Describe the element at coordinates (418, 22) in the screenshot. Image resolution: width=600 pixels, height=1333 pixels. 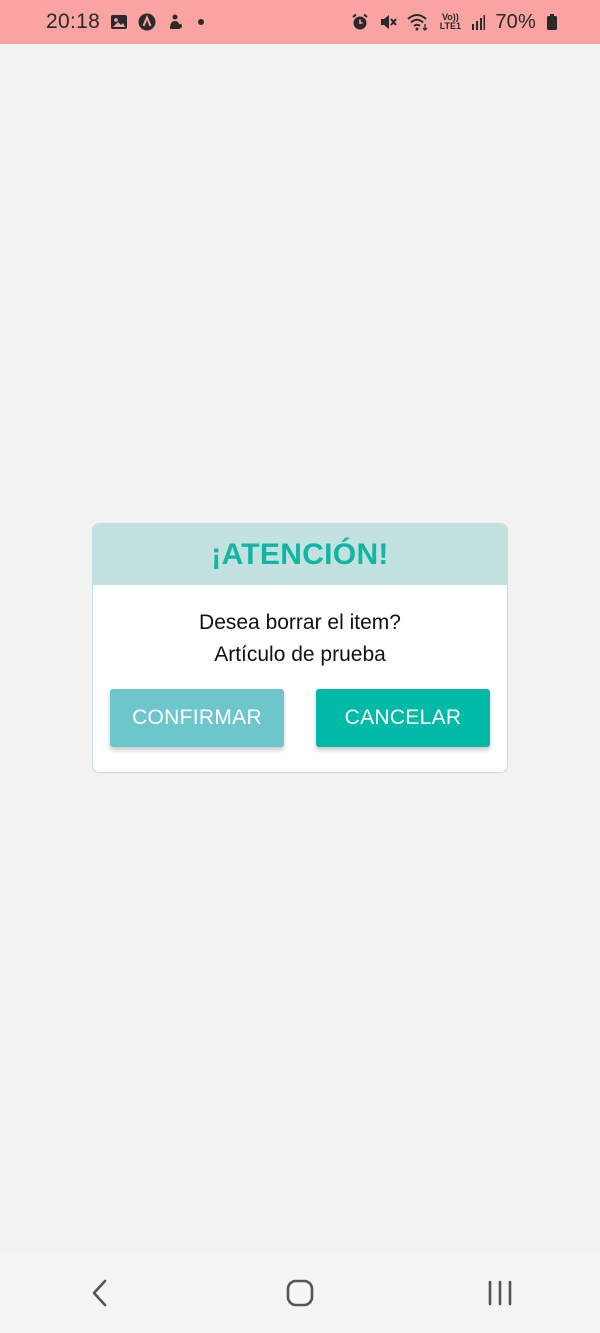
I see `wifi-icon` at that location.